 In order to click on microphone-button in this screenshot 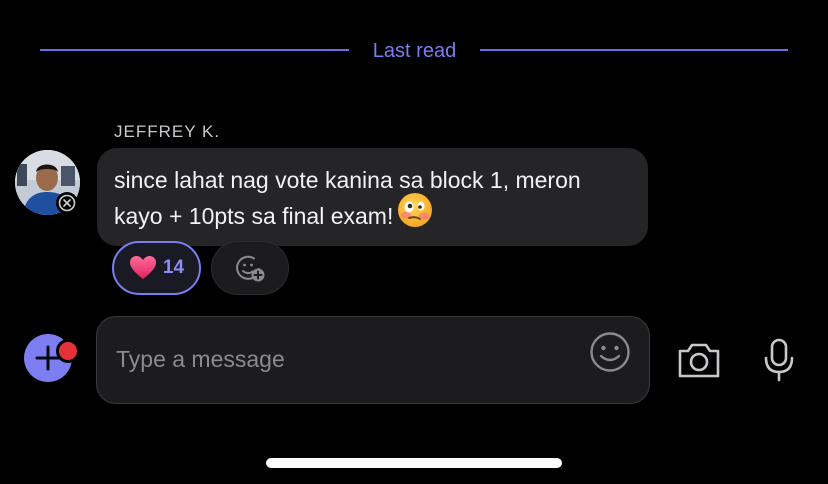, I will do `click(779, 360)`.